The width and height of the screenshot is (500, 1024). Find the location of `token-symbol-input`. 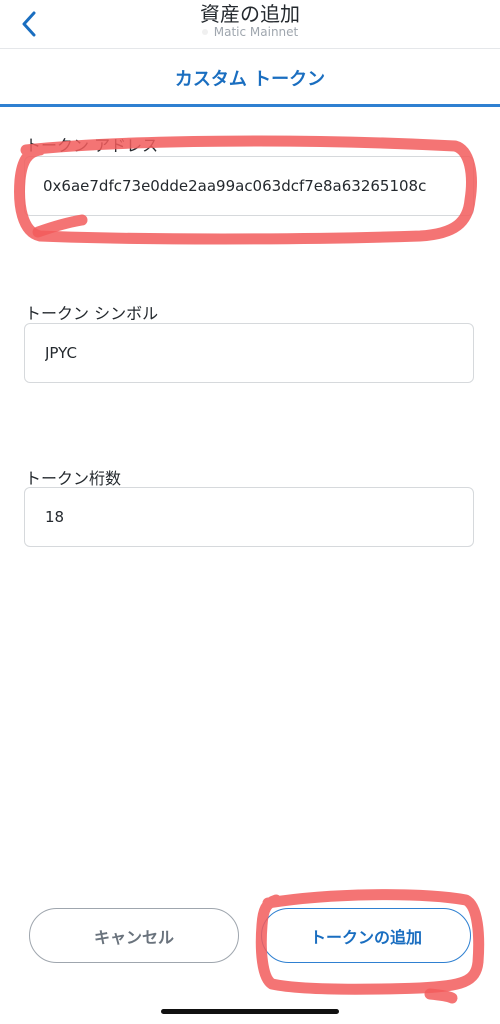

token-symbol-input is located at coordinates (249, 353).